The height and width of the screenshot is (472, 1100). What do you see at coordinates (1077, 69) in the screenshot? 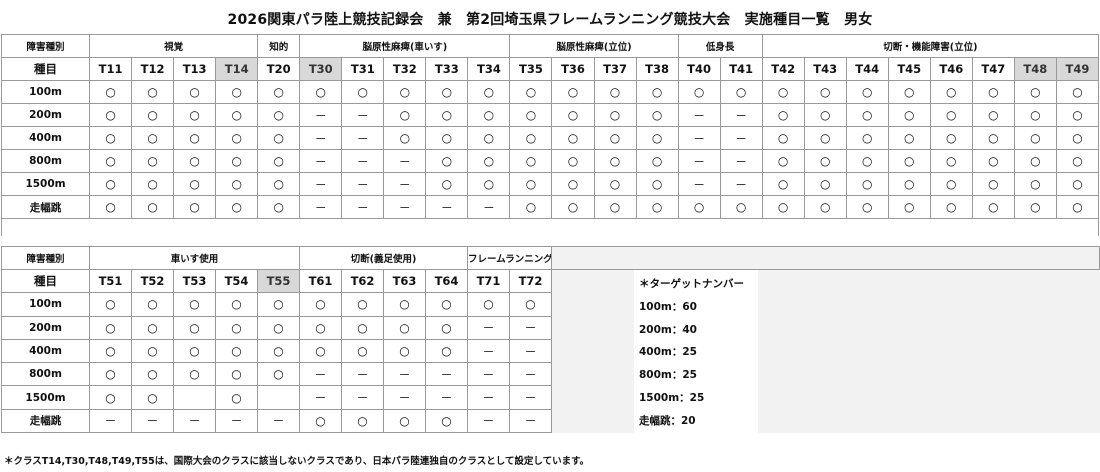
I see `class-header: T49` at bounding box center [1077, 69].